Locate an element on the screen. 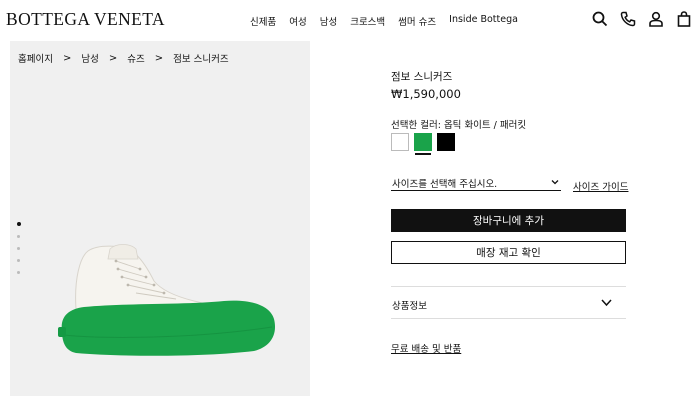 This screenshot has height=404, width=700. breadcrumb-home: 홈페이지 is located at coordinates (35, 58).